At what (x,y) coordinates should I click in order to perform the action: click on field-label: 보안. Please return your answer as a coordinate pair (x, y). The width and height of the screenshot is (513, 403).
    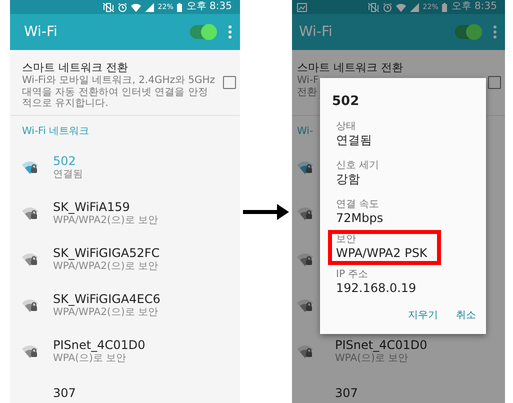
    Looking at the image, I should click on (346, 239).